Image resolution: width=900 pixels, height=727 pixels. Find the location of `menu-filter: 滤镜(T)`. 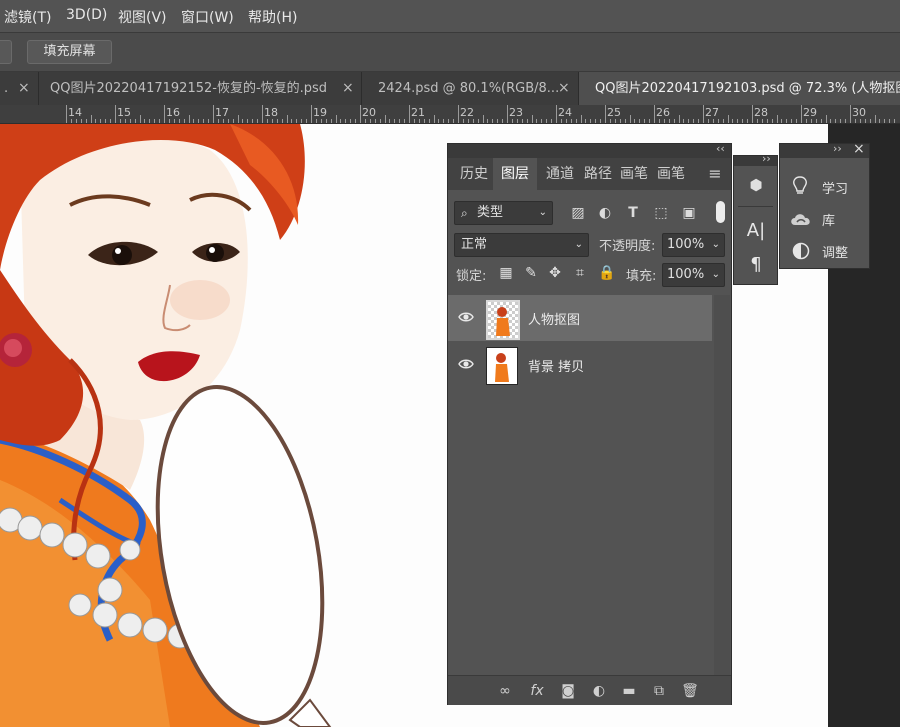

menu-filter: 滤镜(T) is located at coordinates (27, 17).